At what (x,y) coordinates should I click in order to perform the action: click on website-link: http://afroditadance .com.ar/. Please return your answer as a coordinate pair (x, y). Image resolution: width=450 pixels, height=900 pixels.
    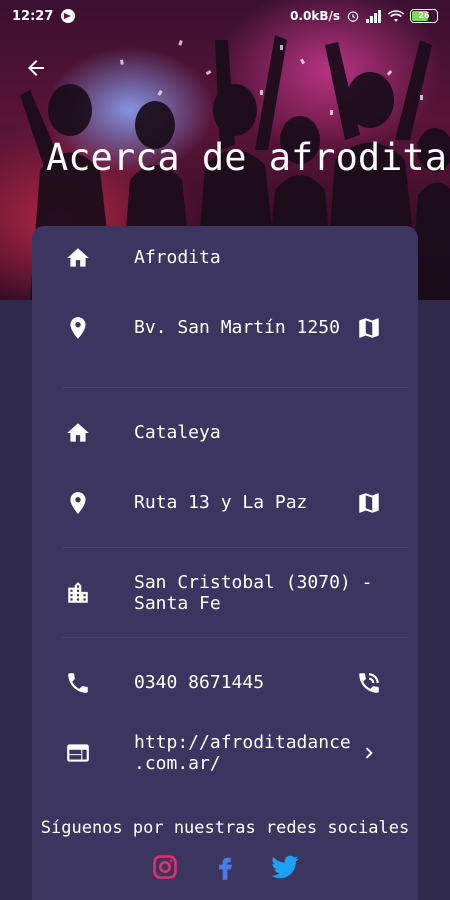
    Looking at the image, I should click on (242, 753).